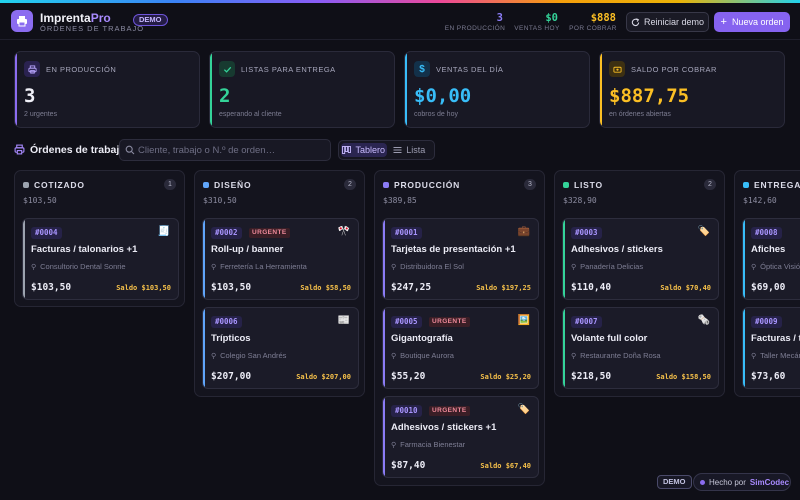 The width and height of the screenshot is (800, 500). What do you see at coordinates (617, 69) in the screenshot?
I see `wallet-icon` at bounding box center [617, 69].